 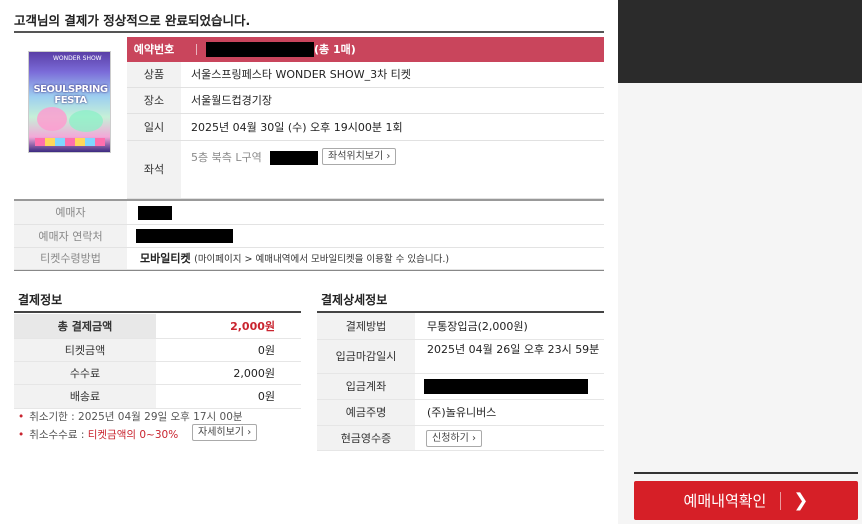 What do you see at coordinates (309, 32) in the screenshot?
I see `title-divider` at bounding box center [309, 32].